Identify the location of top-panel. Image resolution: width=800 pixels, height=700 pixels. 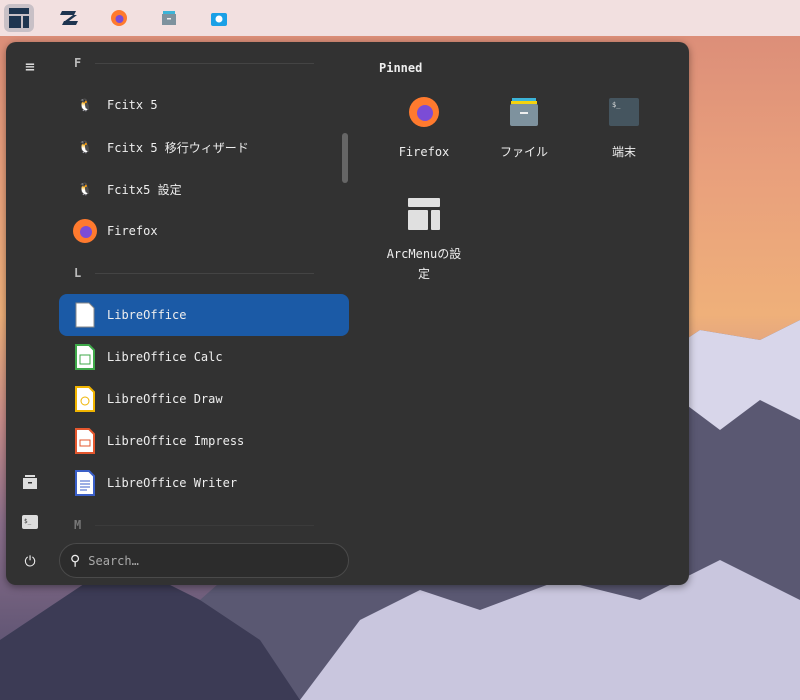
(400, 18).